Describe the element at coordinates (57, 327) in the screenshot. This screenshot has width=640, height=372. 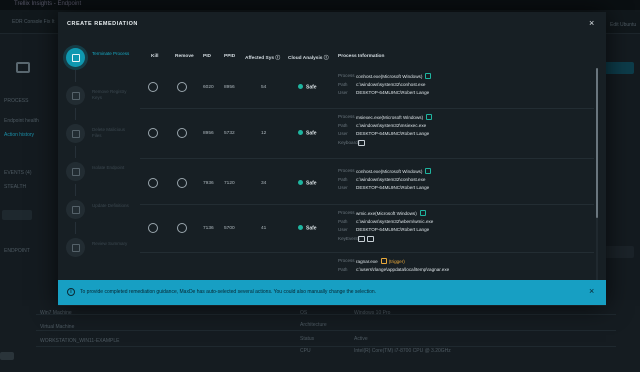
I see `row-label-2: Virtual Machine` at that location.